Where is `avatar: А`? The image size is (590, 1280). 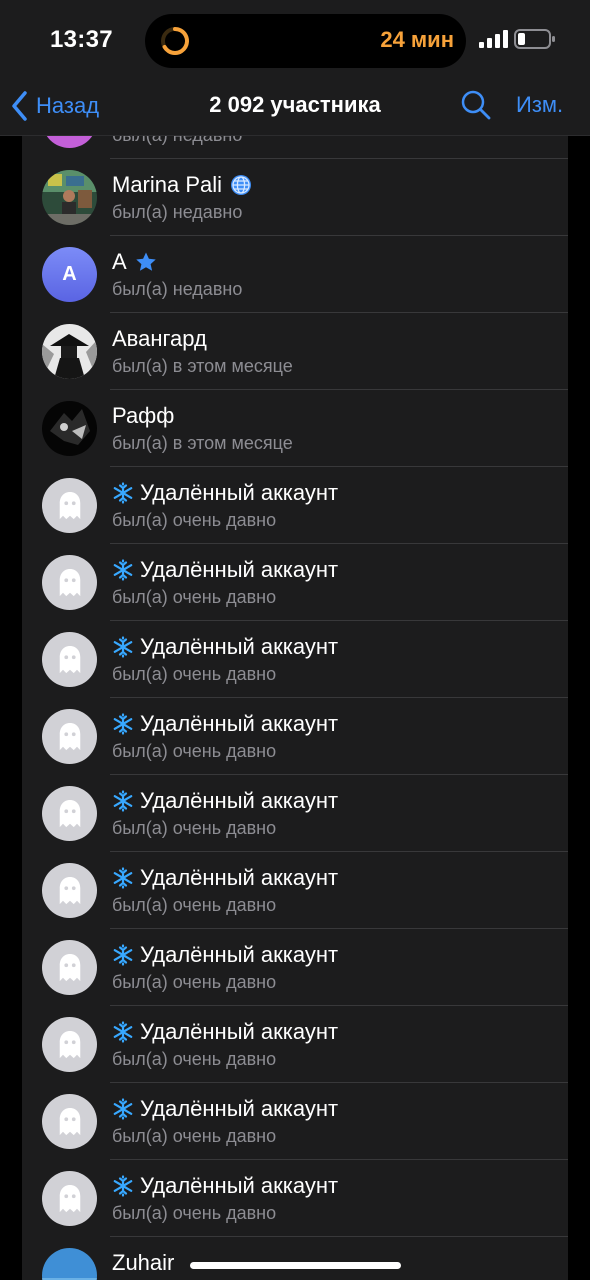 avatar: А is located at coordinates (69, 274).